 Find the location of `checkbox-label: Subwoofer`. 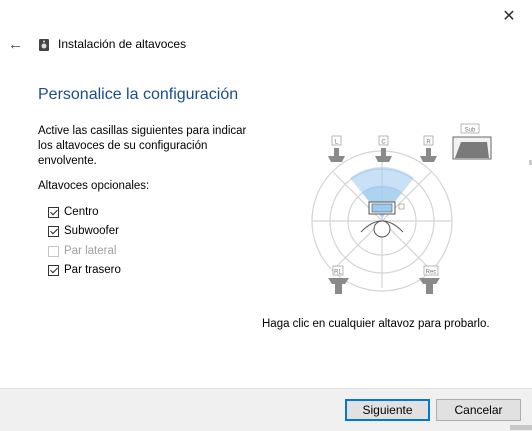

checkbox-label: Subwoofer is located at coordinates (91, 231).